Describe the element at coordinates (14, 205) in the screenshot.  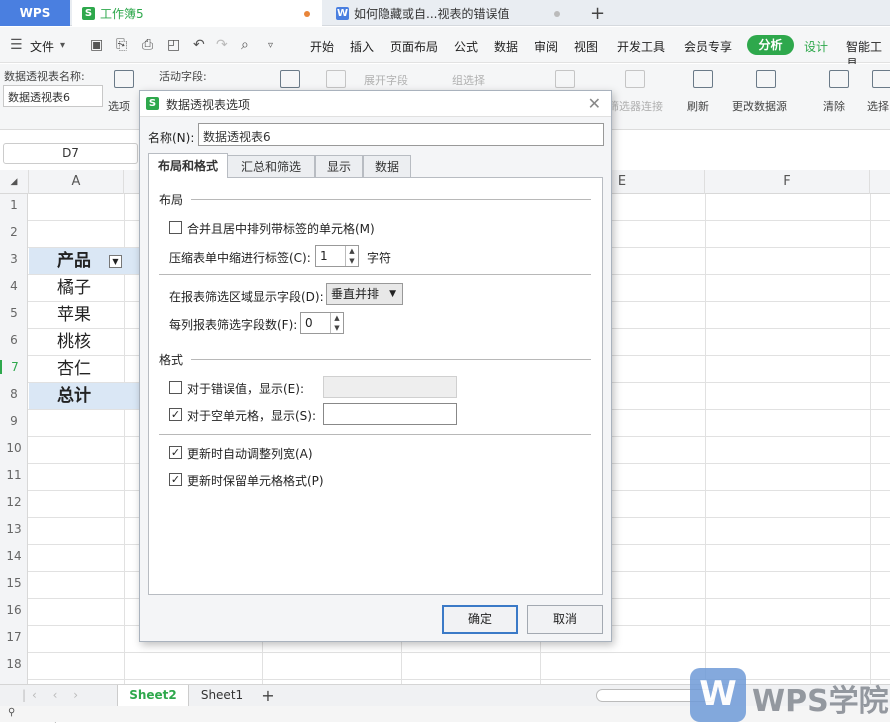
I see `row-header-1: 1` at that location.